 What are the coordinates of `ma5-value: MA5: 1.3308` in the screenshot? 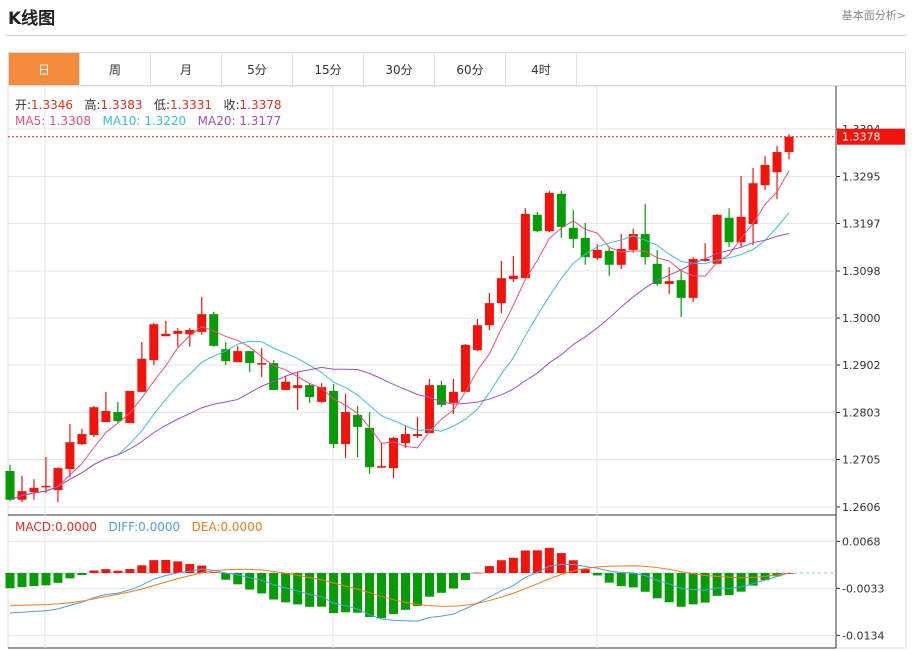 It's located at (53, 121).